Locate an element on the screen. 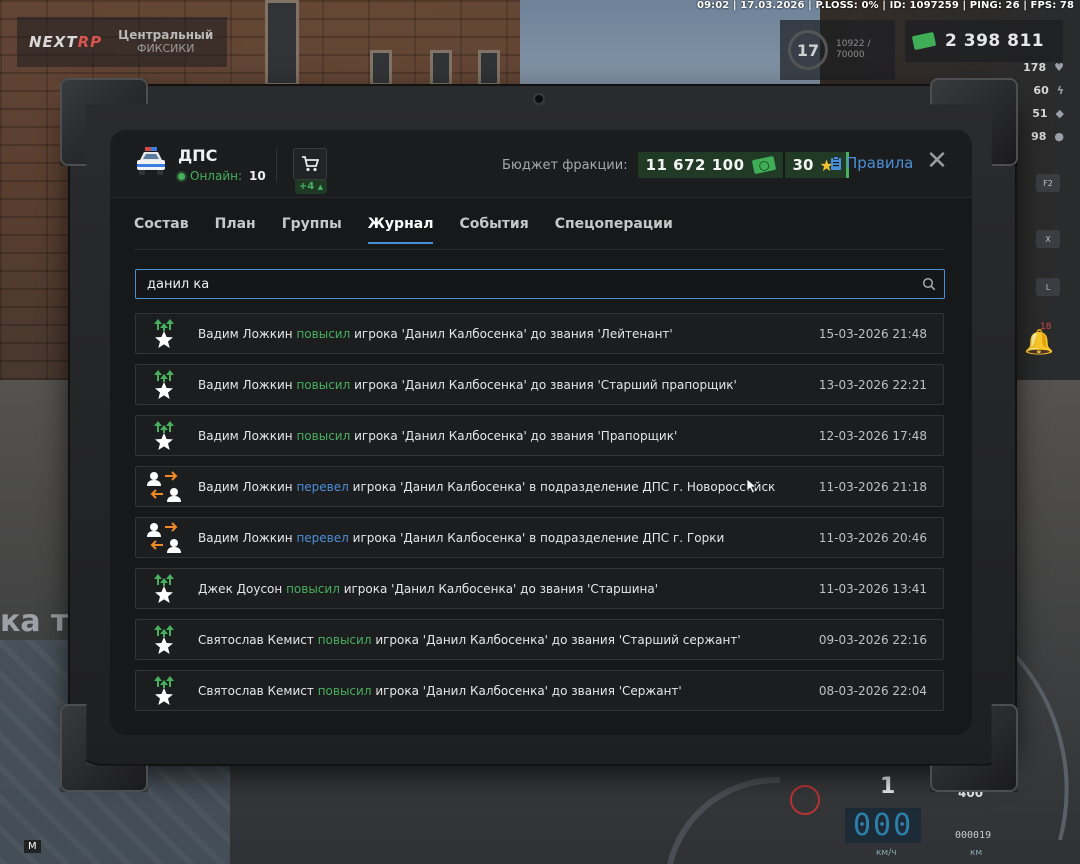 The image size is (1080, 864). xp-progress: 10922 /70000 is located at coordinates (853, 49).